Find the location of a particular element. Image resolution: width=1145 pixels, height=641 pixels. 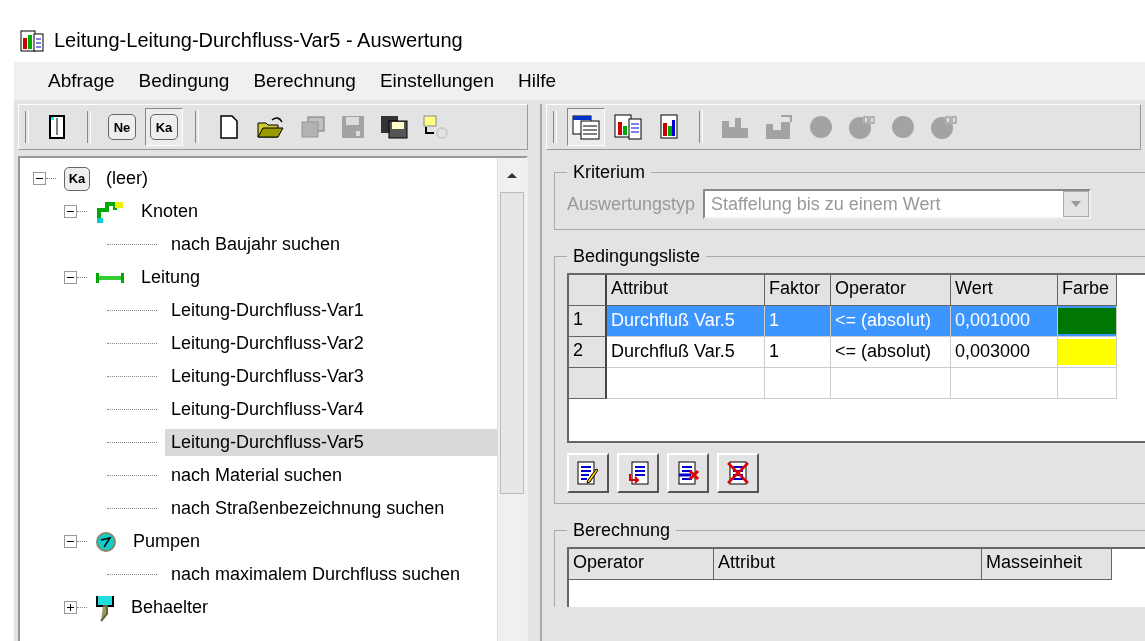

door-icon is located at coordinates (57, 127).